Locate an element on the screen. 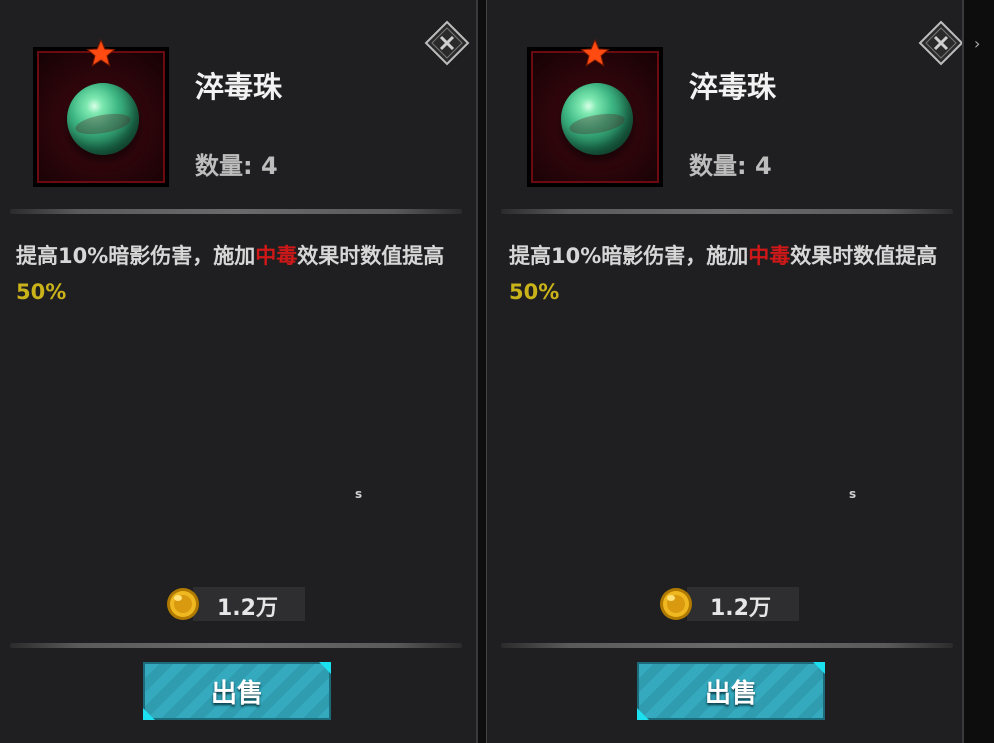 The width and height of the screenshot is (994, 743). chevron-right-icon: › is located at coordinates (977, 43).